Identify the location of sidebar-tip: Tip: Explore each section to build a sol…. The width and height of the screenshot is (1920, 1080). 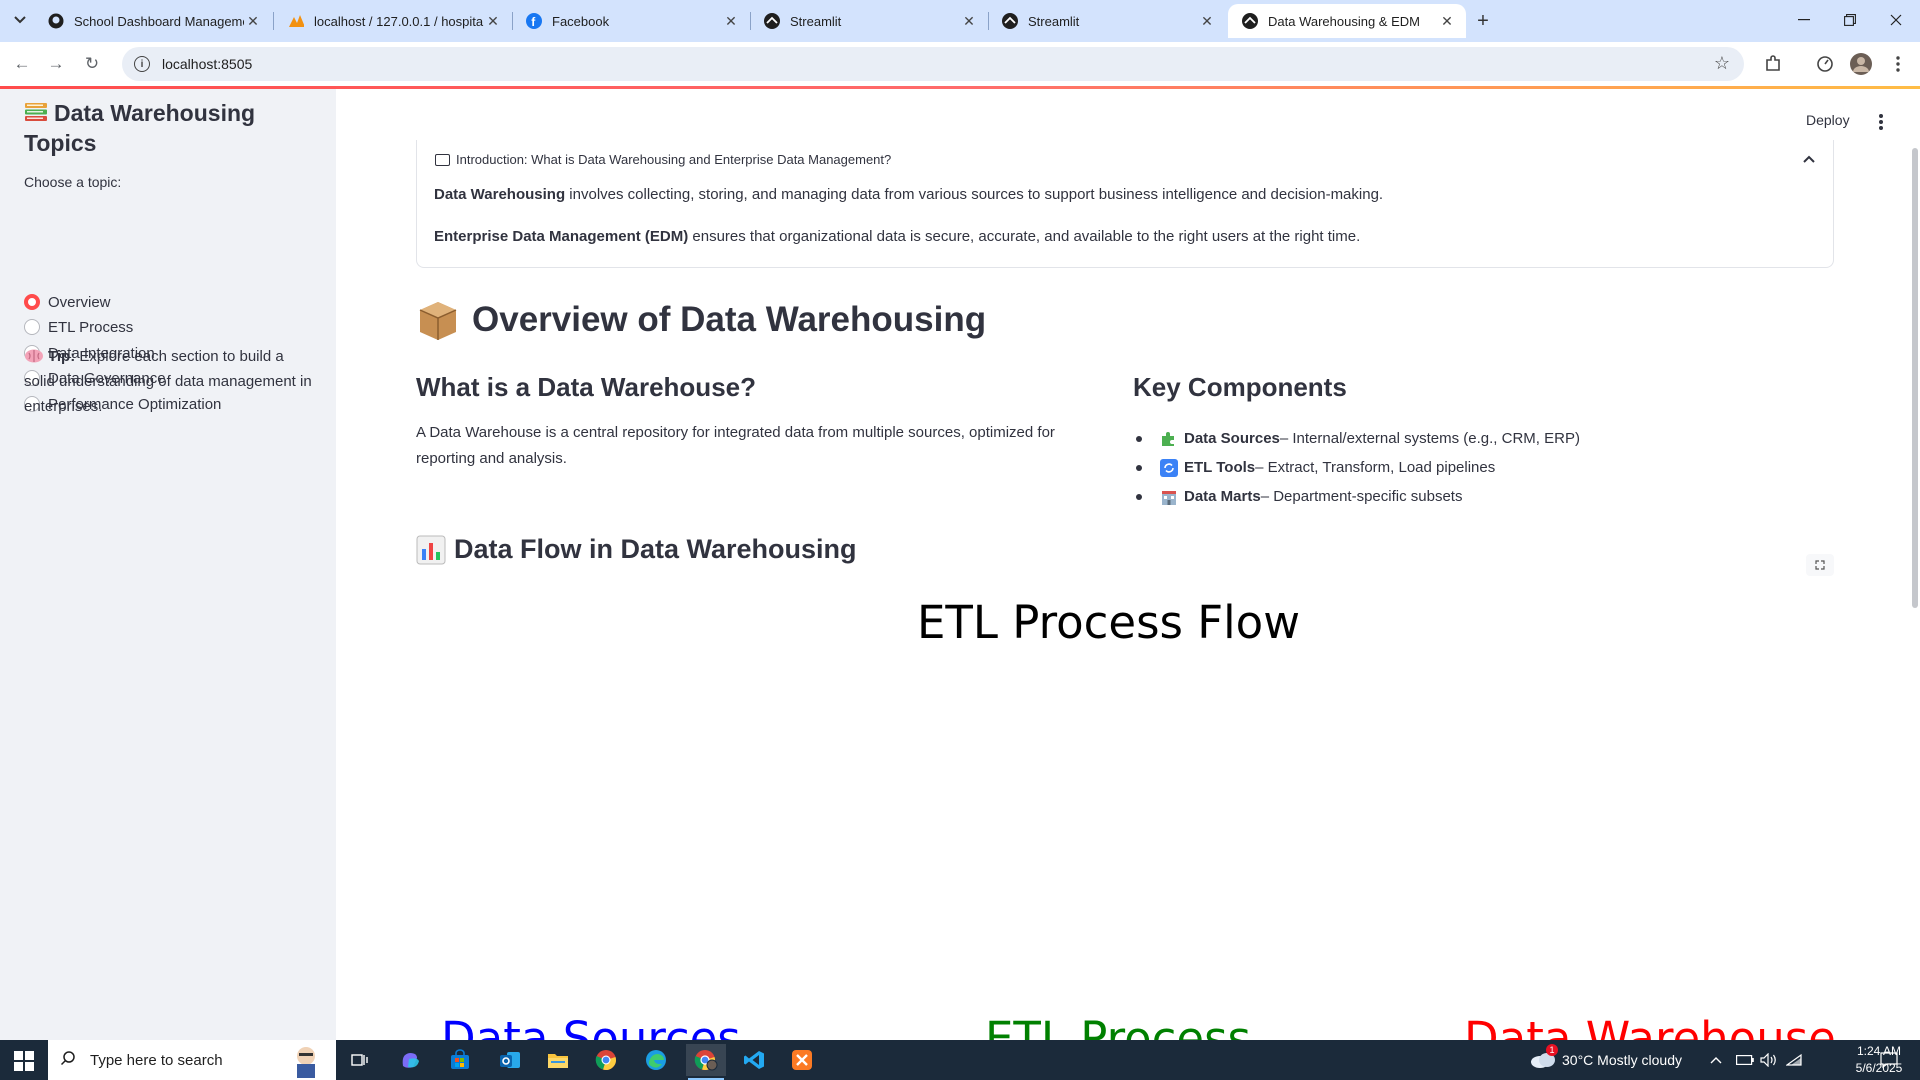
(169, 381).